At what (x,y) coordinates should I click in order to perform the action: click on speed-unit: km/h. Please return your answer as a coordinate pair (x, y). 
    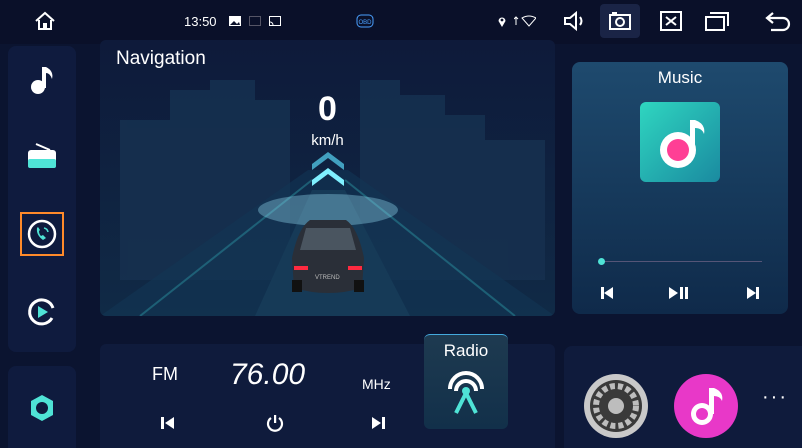
    Looking at the image, I should click on (327, 140).